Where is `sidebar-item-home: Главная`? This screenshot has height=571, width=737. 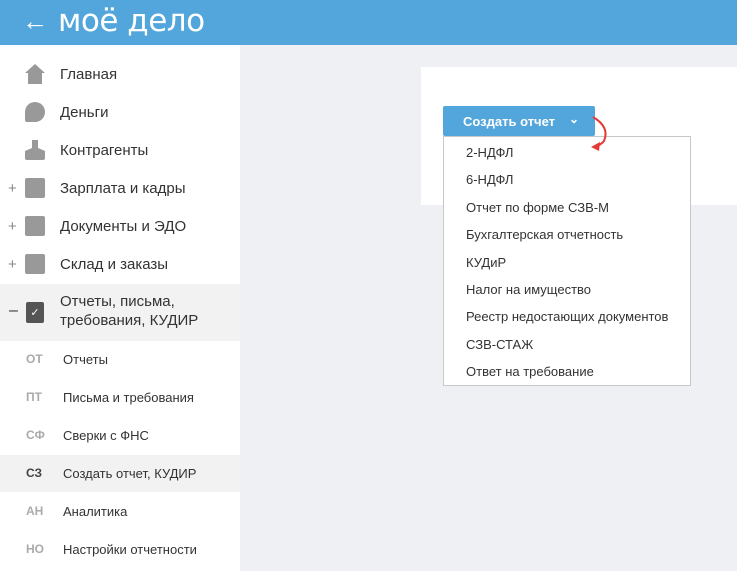 sidebar-item-home: Главная is located at coordinates (120, 74).